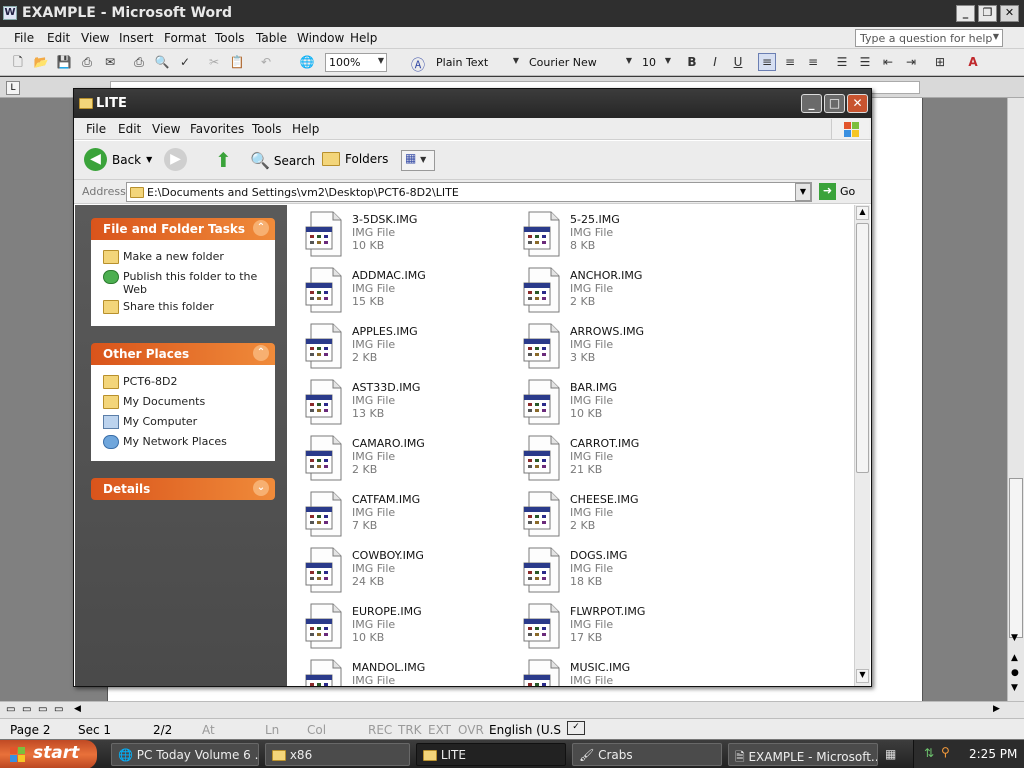 The width and height of the screenshot is (1024, 768). I want to click on open-icon: 📂, so click(41, 62).